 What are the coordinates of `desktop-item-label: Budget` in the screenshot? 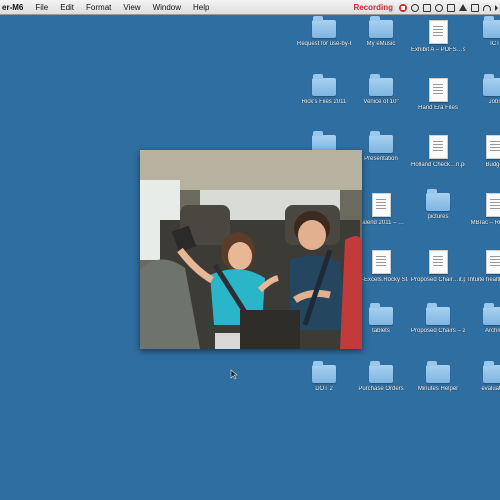 It's located at (492, 165).